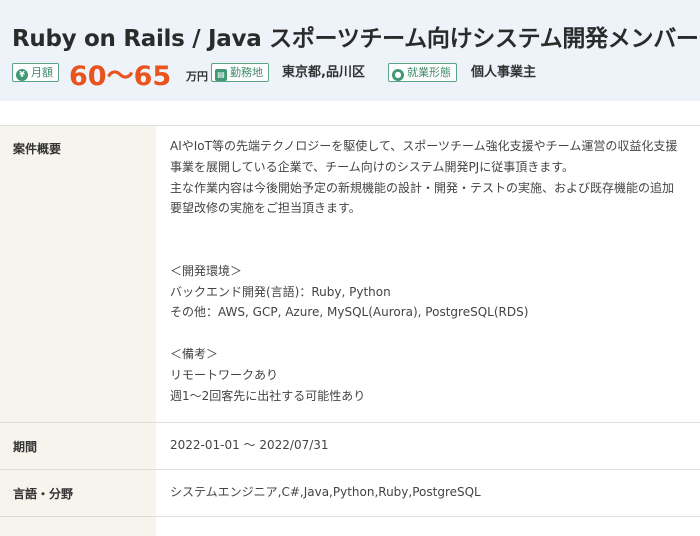 This screenshot has width=700, height=536. Describe the element at coordinates (280, 291) in the screenshot. I see `overview-line: バックエンド開発(言語)：Ruby, Python` at that location.